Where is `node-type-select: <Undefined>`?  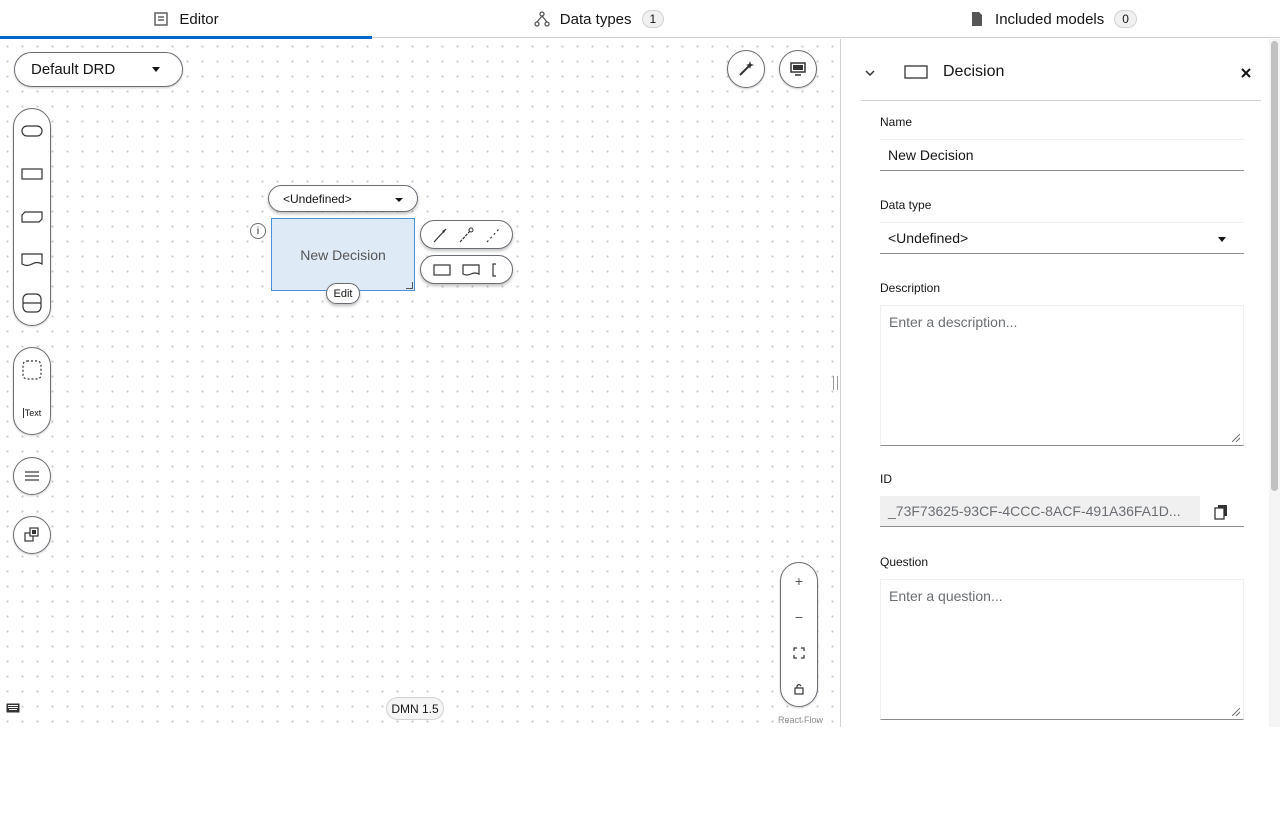 node-type-select: <Undefined> is located at coordinates (343, 198).